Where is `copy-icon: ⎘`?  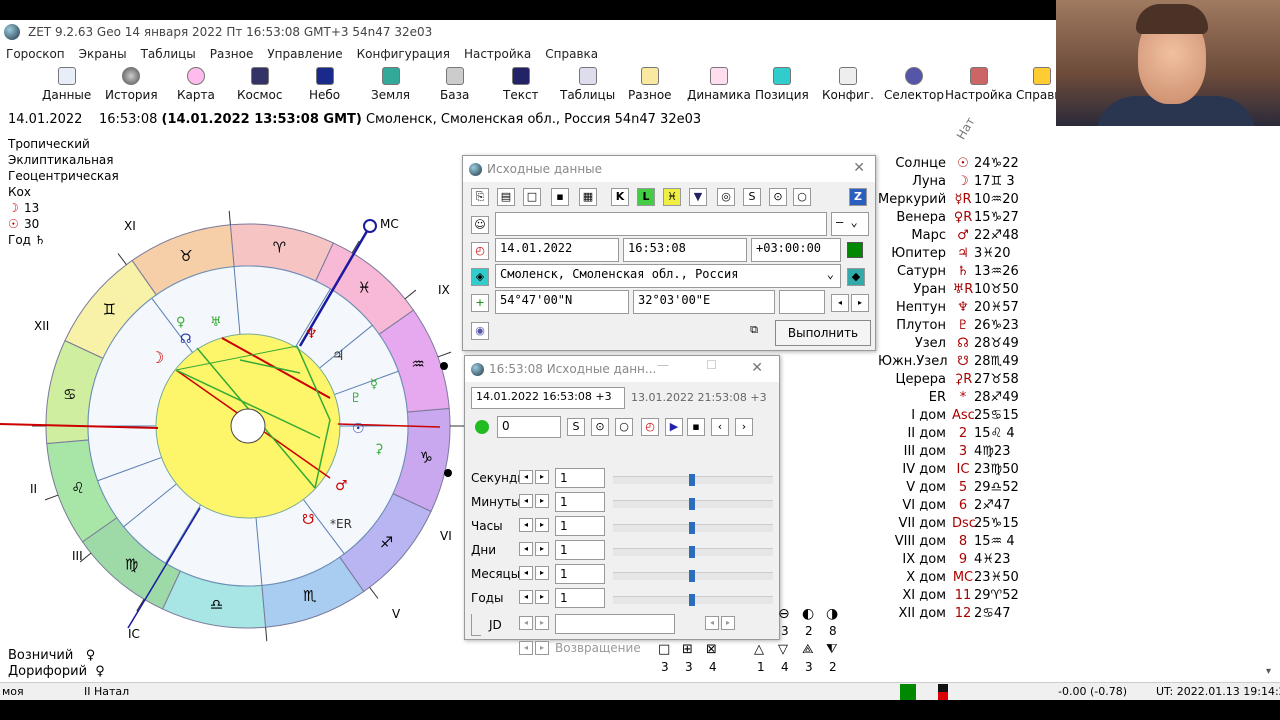 copy-icon: ⎘ is located at coordinates (480, 197).